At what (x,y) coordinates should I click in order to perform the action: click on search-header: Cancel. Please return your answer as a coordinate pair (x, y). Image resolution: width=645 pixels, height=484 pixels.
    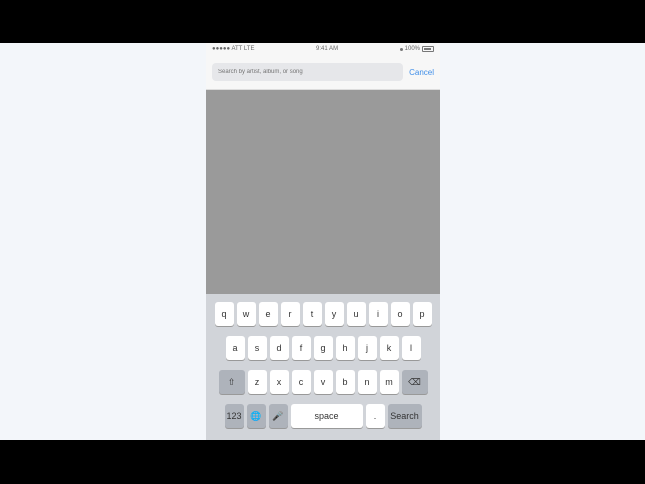
    Looking at the image, I should click on (323, 72).